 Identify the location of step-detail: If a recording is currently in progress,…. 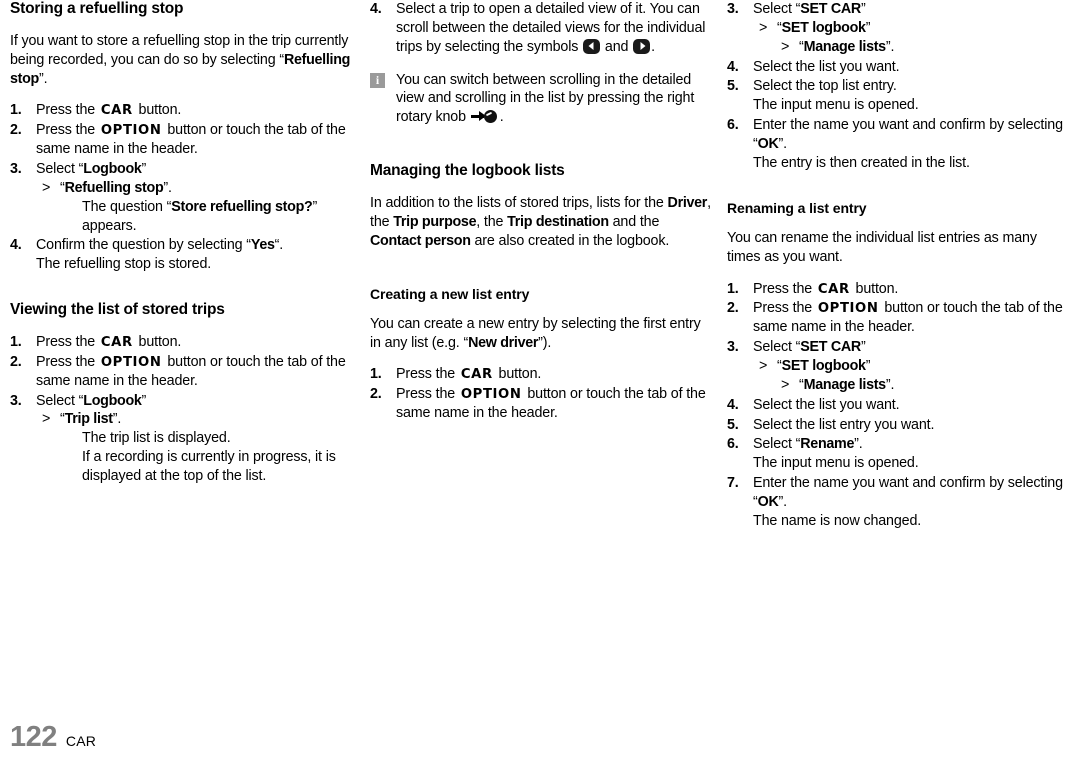
(209, 466).